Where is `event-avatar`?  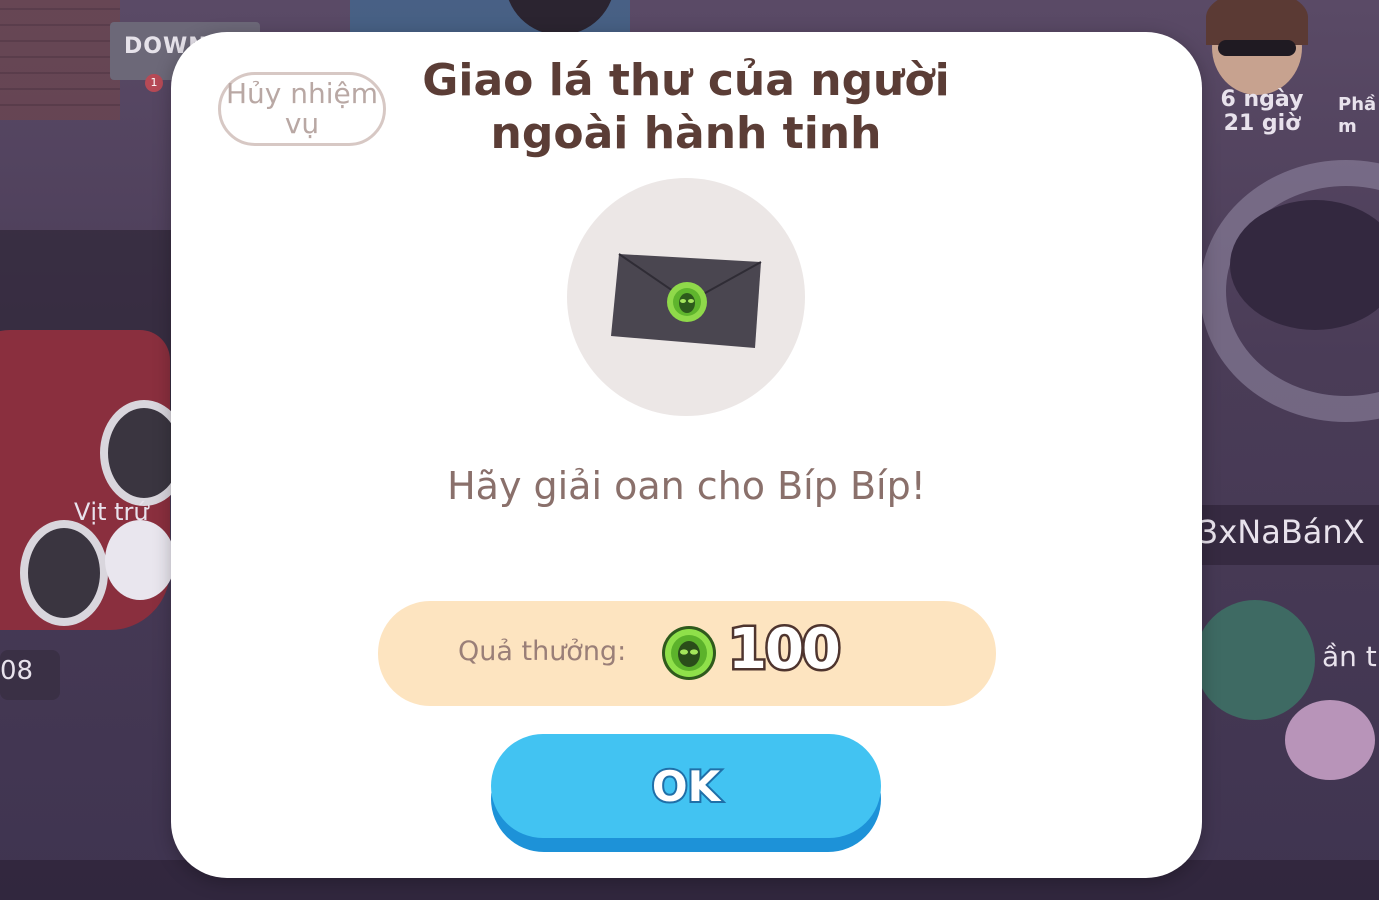
event-avatar is located at coordinates (1257, 47).